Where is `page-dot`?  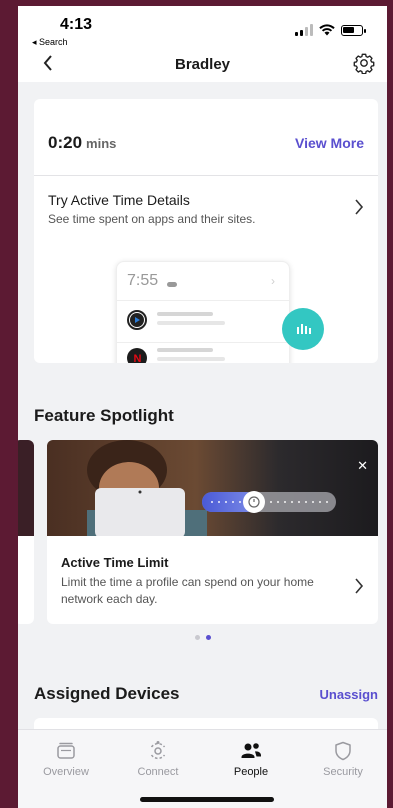
page-dot is located at coordinates (197, 637).